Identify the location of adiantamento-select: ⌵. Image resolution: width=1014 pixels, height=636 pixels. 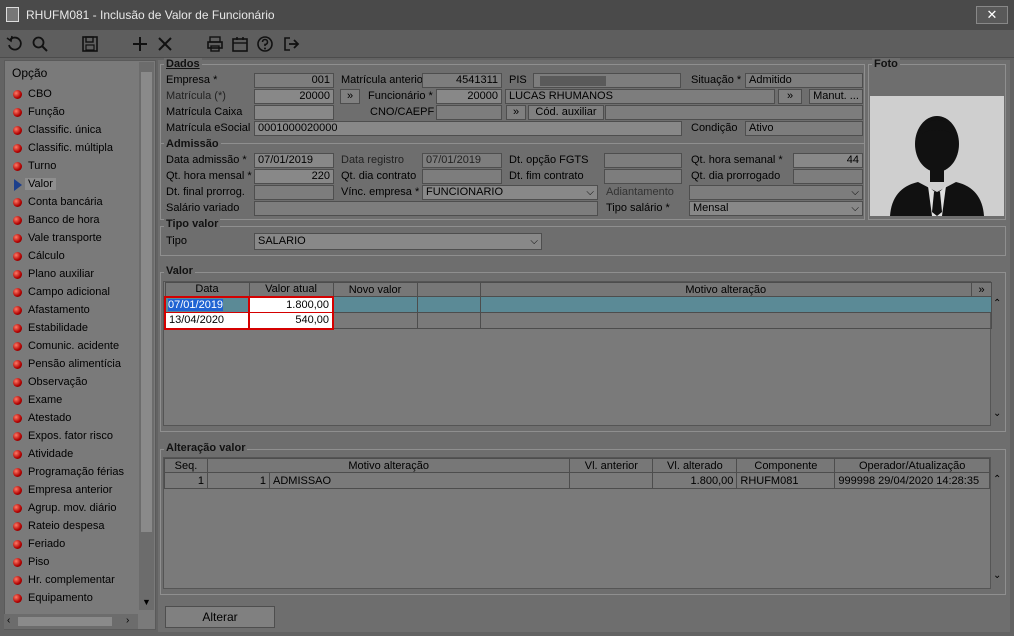
(776, 192).